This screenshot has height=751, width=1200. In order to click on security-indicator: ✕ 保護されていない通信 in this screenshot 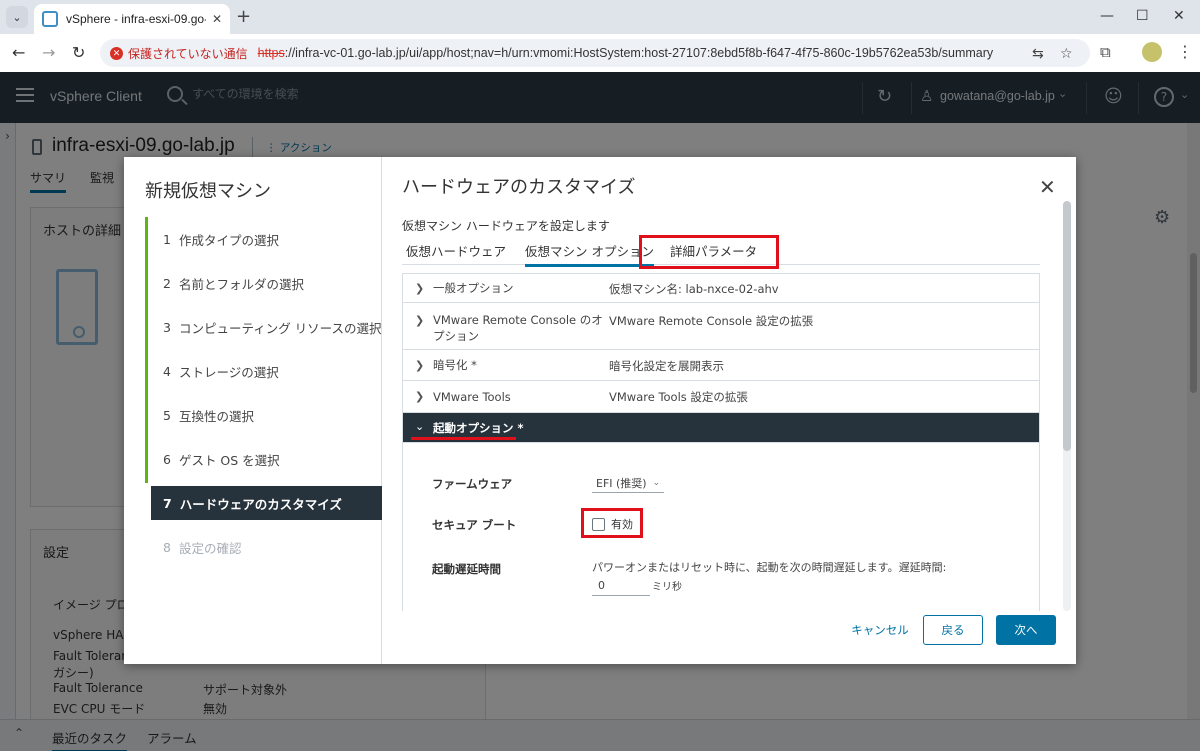, I will do `click(179, 53)`.